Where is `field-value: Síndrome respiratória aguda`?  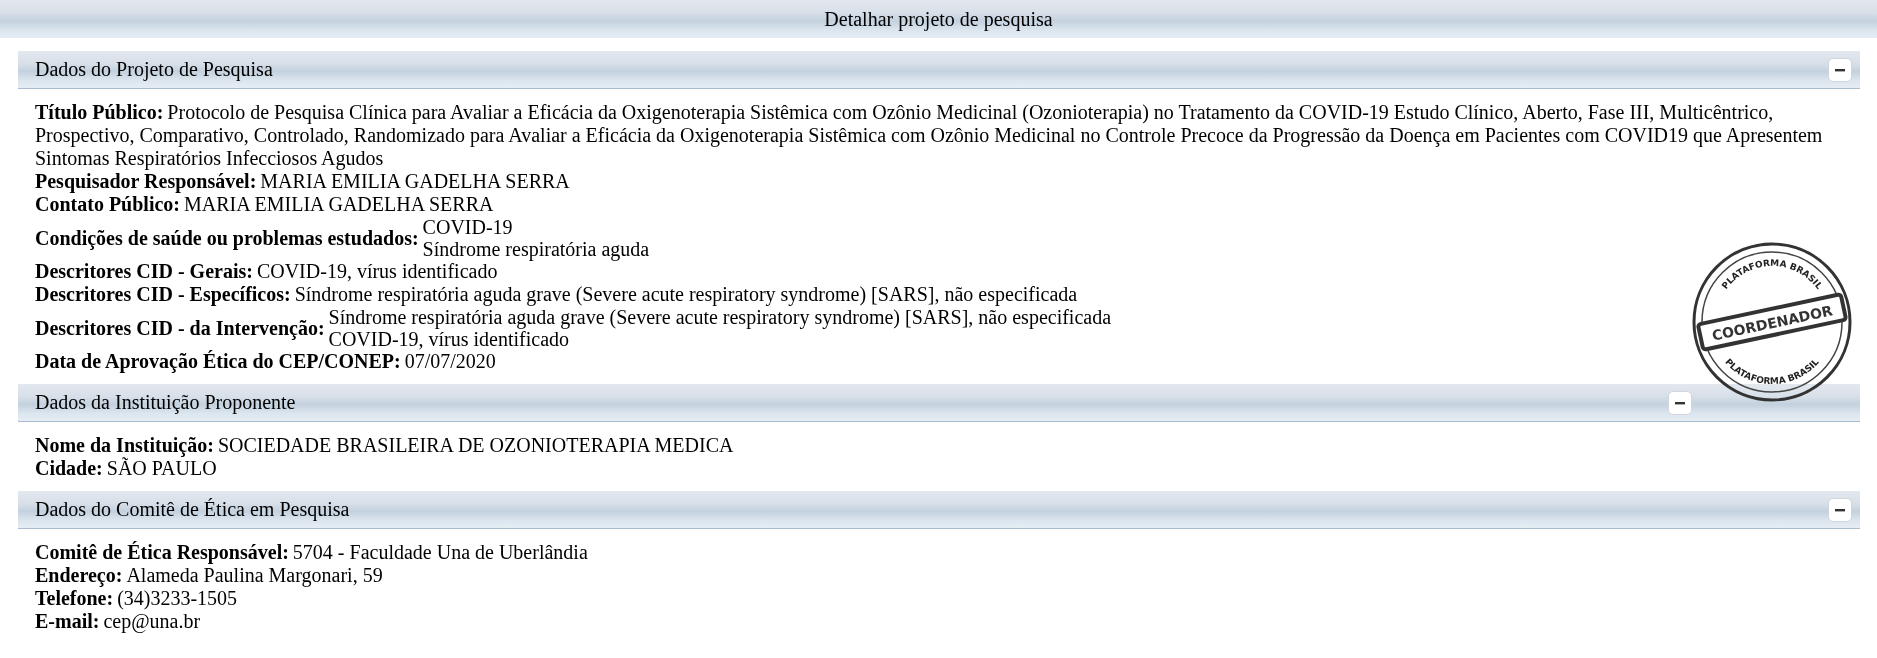 field-value: Síndrome respiratória aguda is located at coordinates (536, 249).